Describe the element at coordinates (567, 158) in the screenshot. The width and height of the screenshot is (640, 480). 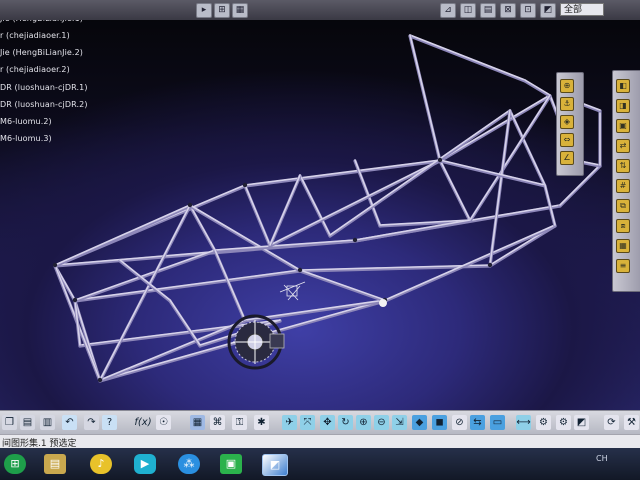
I see `angle-icon: ∠` at that location.